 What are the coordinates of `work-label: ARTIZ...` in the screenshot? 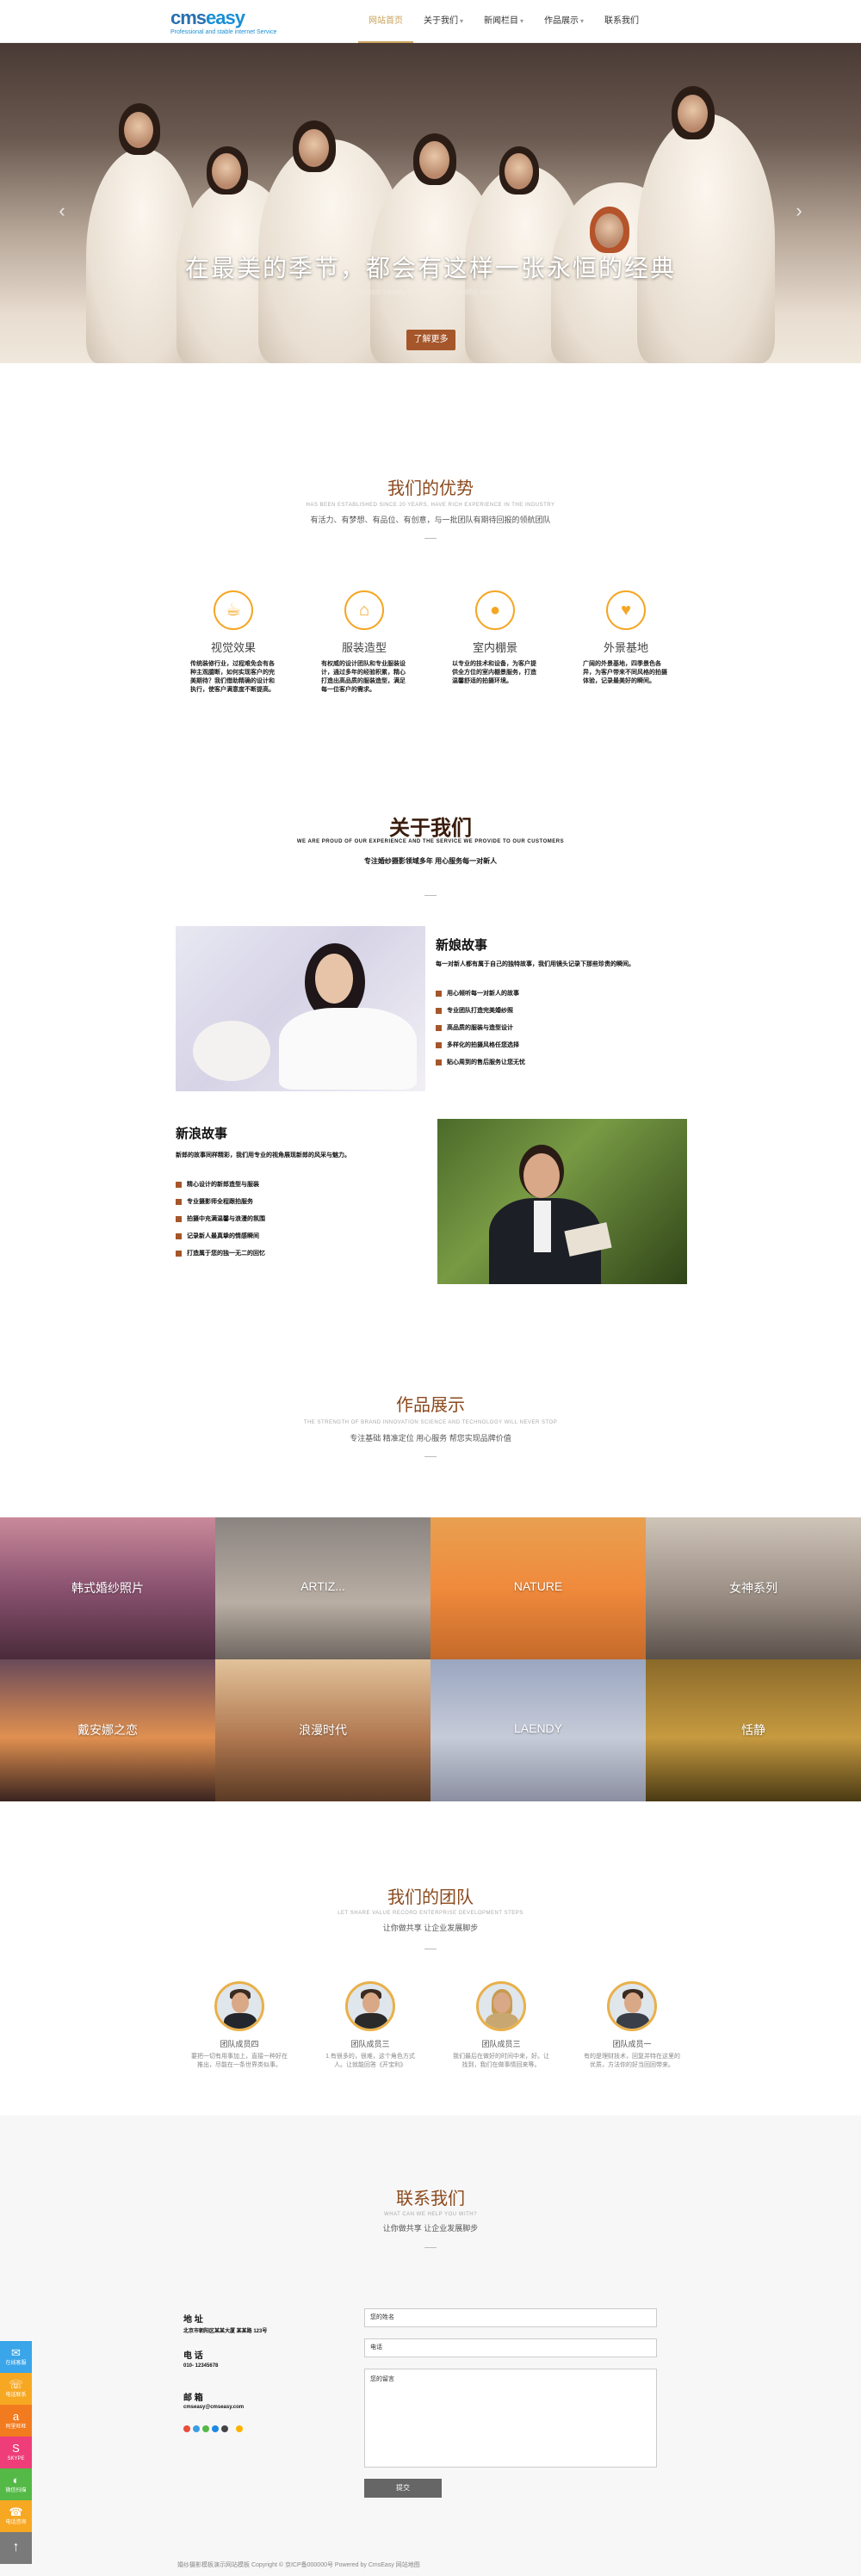 It's located at (322, 1586).